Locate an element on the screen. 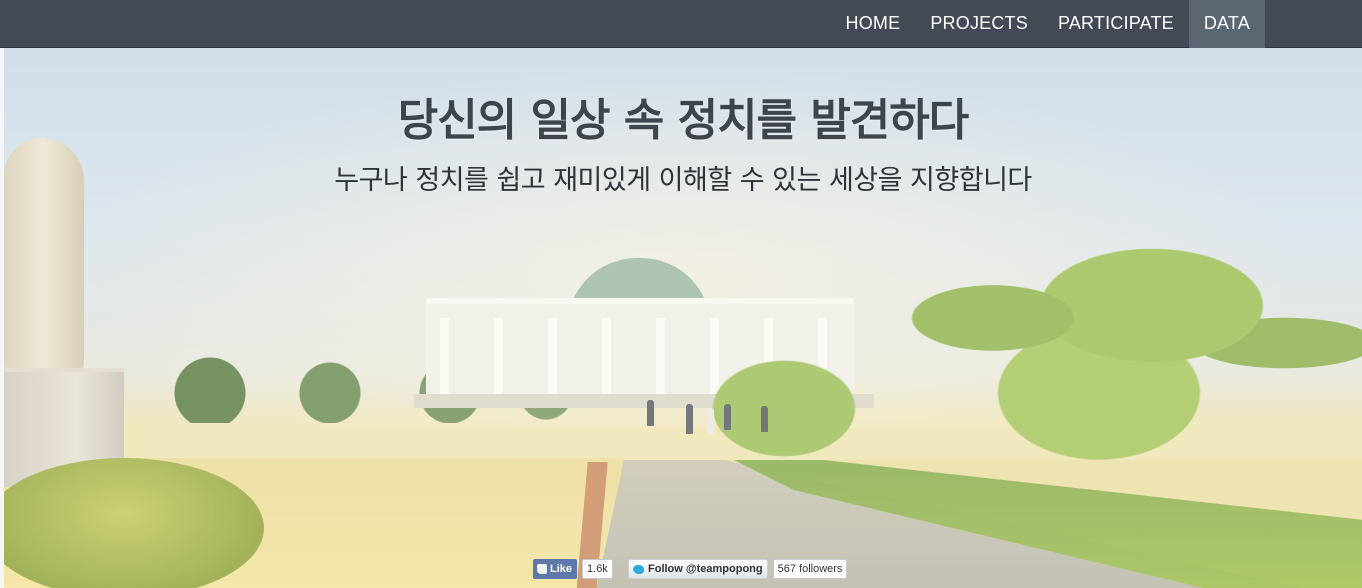 The height and width of the screenshot is (588, 1362). facebook-like-widget: Like 1.6k is located at coordinates (573, 569).